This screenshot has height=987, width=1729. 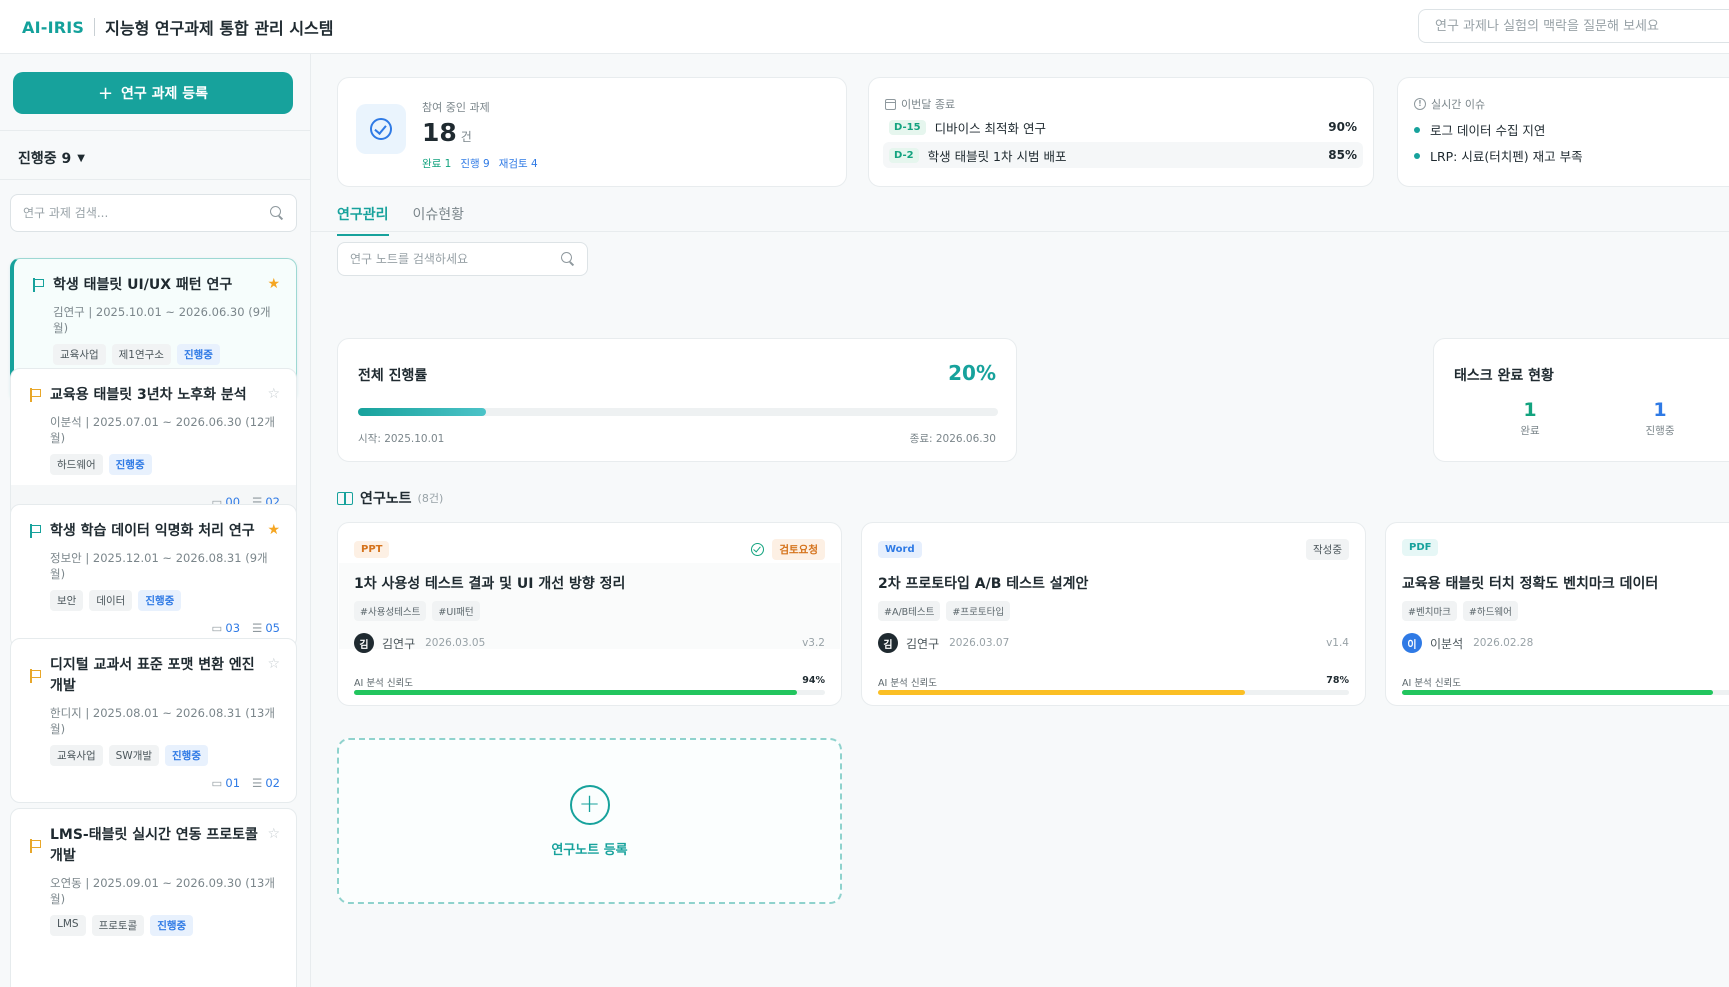 What do you see at coordinates (422, 412) in the screenshot?
I see `progress-bar-fill` at bounding box center [422, 412].